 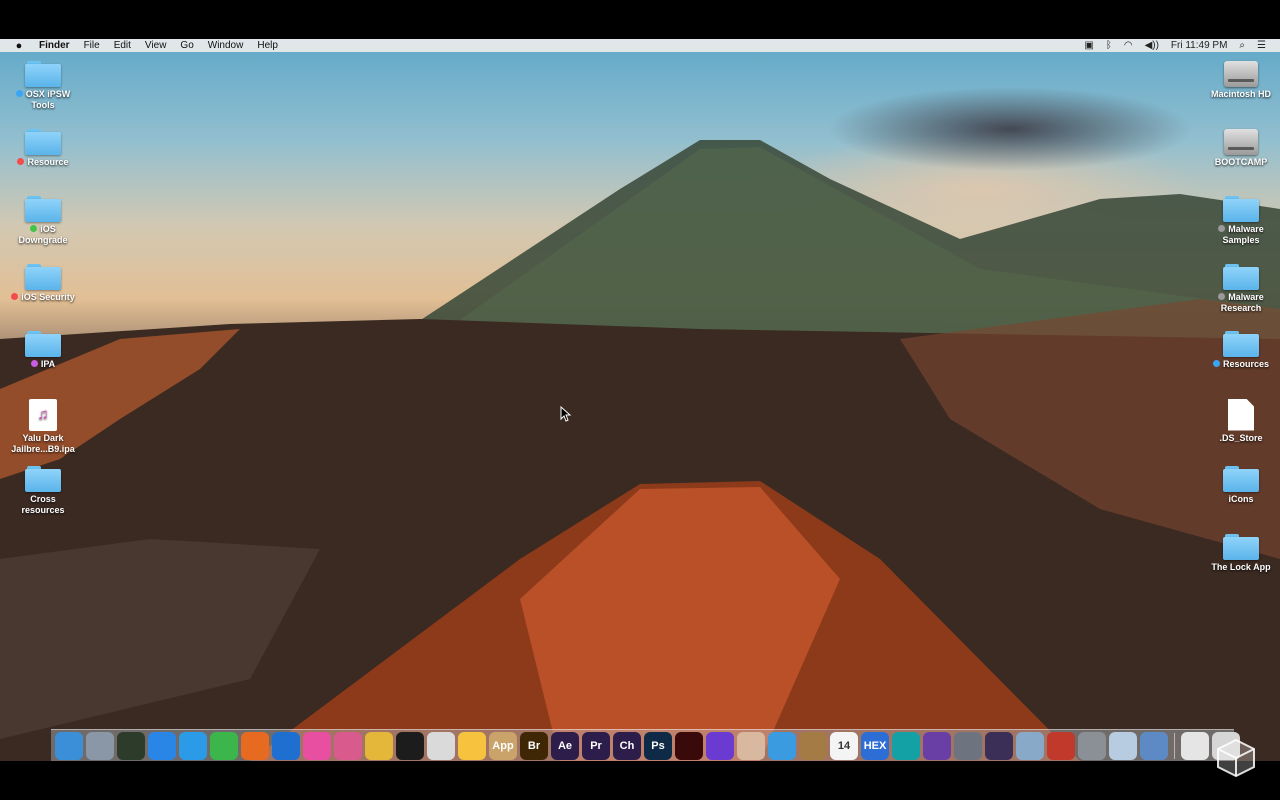 I want to click on list-icon: ☰, so click(x=1261, y=45).